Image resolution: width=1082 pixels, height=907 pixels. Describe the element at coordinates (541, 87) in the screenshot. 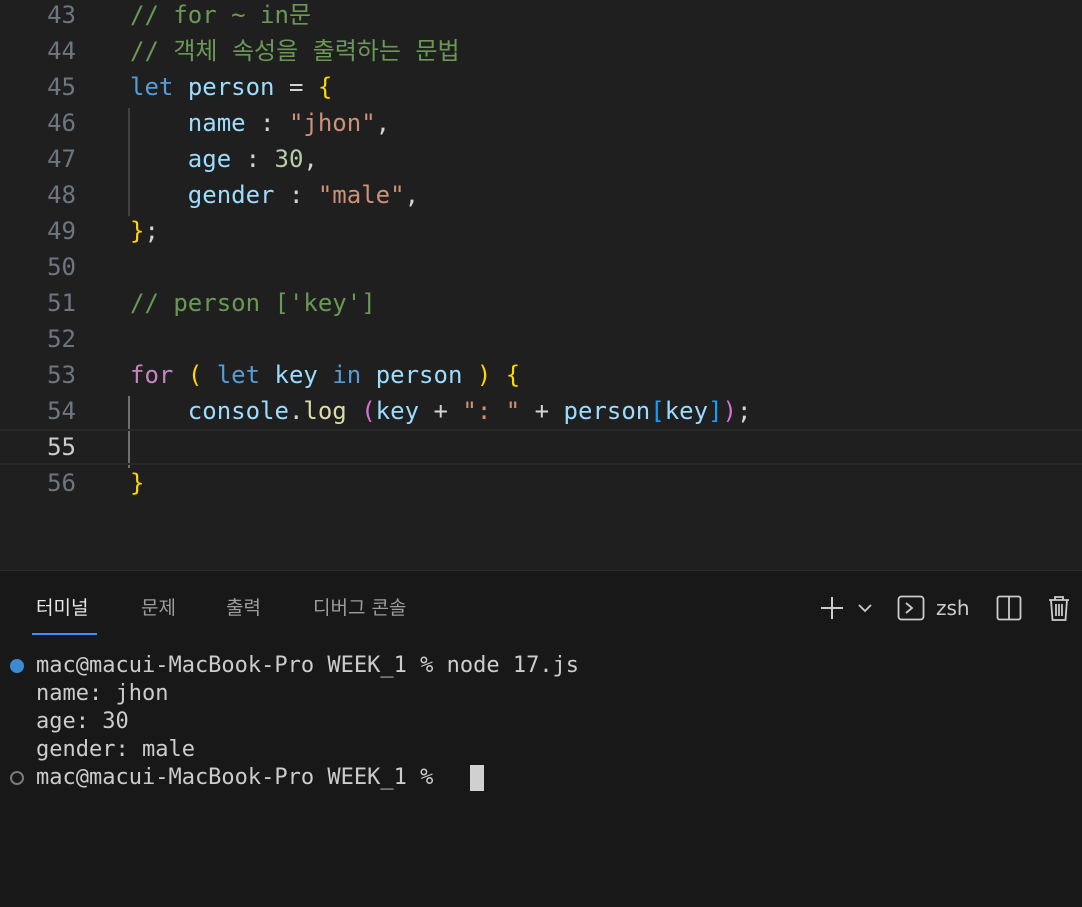

I see `code-line: 45 let person = {` at that location.